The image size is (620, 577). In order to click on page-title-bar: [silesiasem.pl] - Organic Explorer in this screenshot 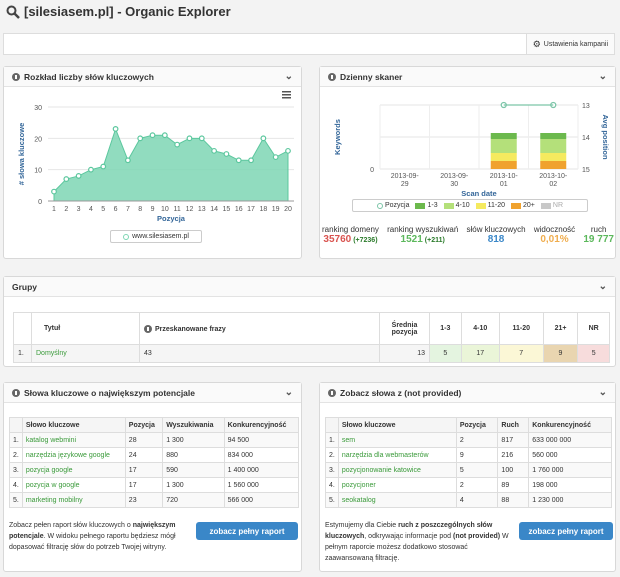, I will do `click(118, 11)`.